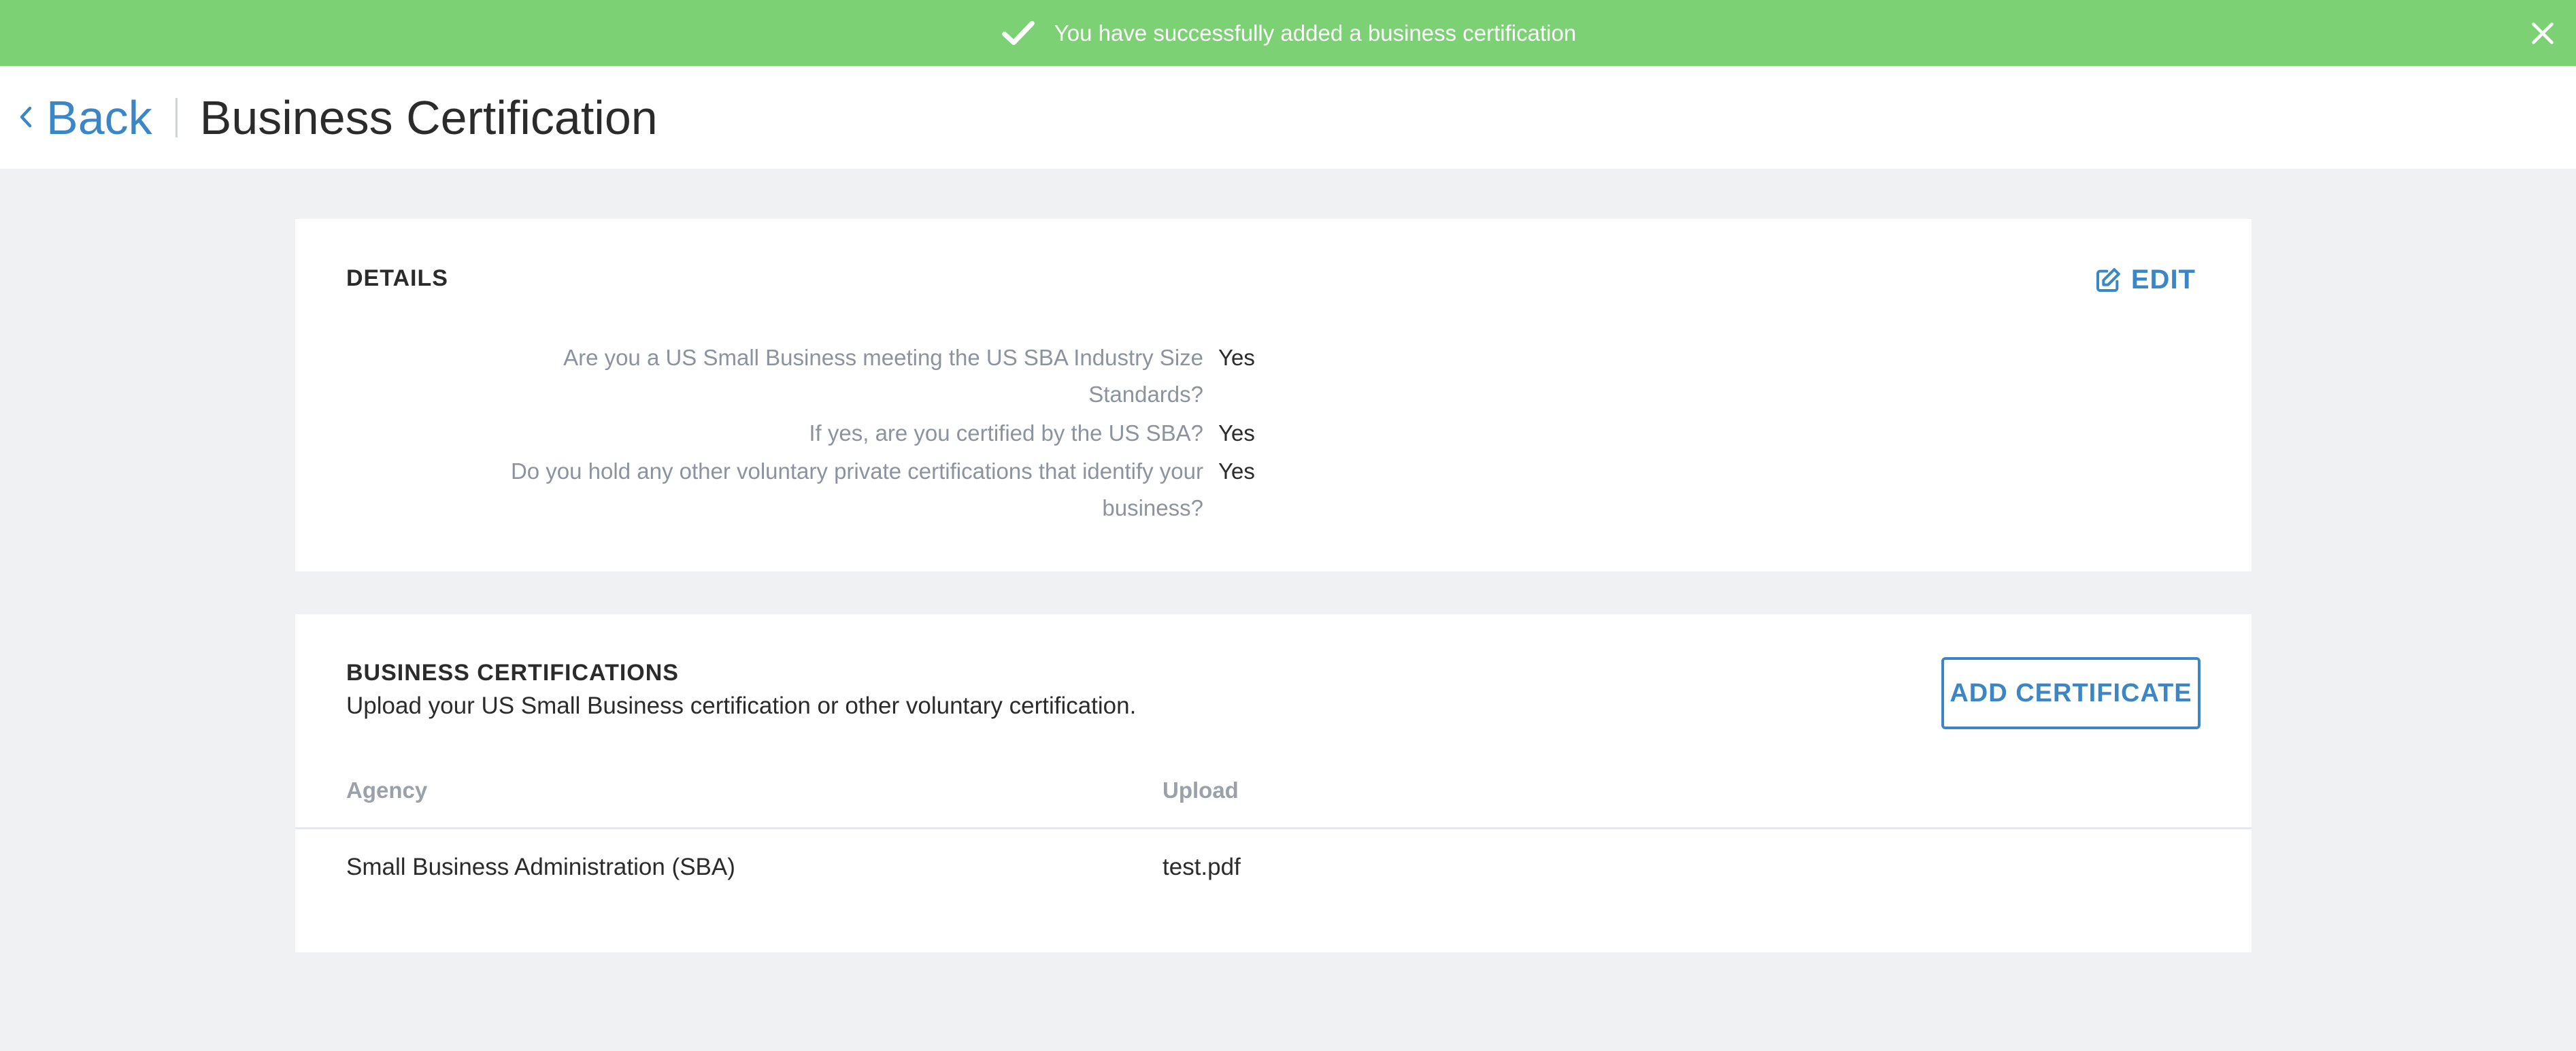 The width and height of the screenshot is (2576, 1051). What do you see at coordinates (1201, 868) in the screenshot?
I see `upload-file-link: test.pdf` at bounding box center [1201, 868].